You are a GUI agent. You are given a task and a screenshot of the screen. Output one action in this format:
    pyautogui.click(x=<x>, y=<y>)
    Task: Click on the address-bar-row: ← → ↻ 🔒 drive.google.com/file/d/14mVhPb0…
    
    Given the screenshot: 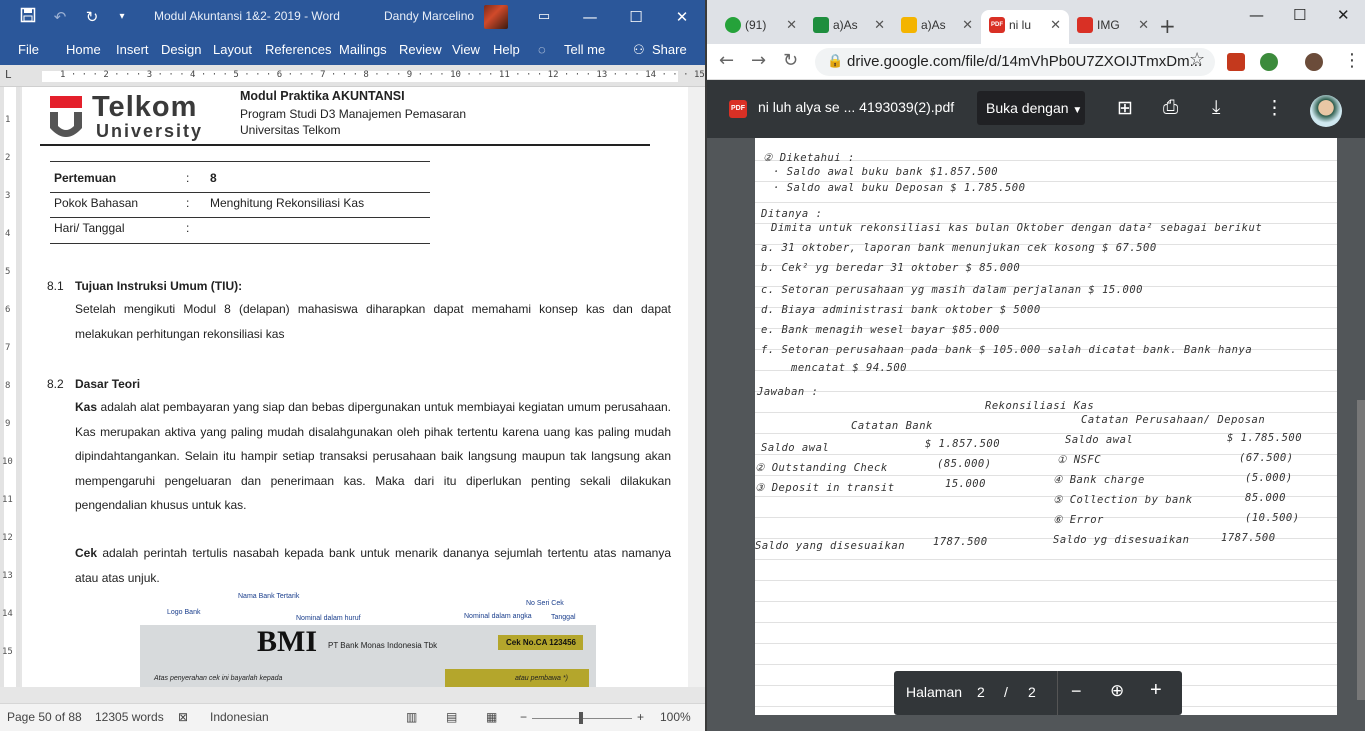 What is the action you would take?
    pyautogui.click(x=1036, y=62)
    